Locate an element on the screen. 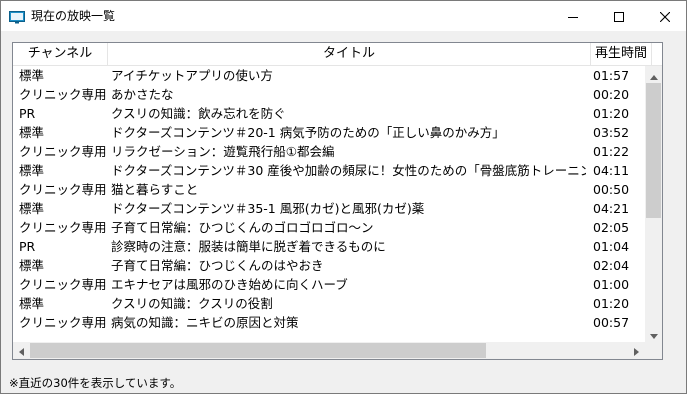 This screenshot has height=394, width=687. cell-duration: 04:21 is located at coordinates (611, 208).